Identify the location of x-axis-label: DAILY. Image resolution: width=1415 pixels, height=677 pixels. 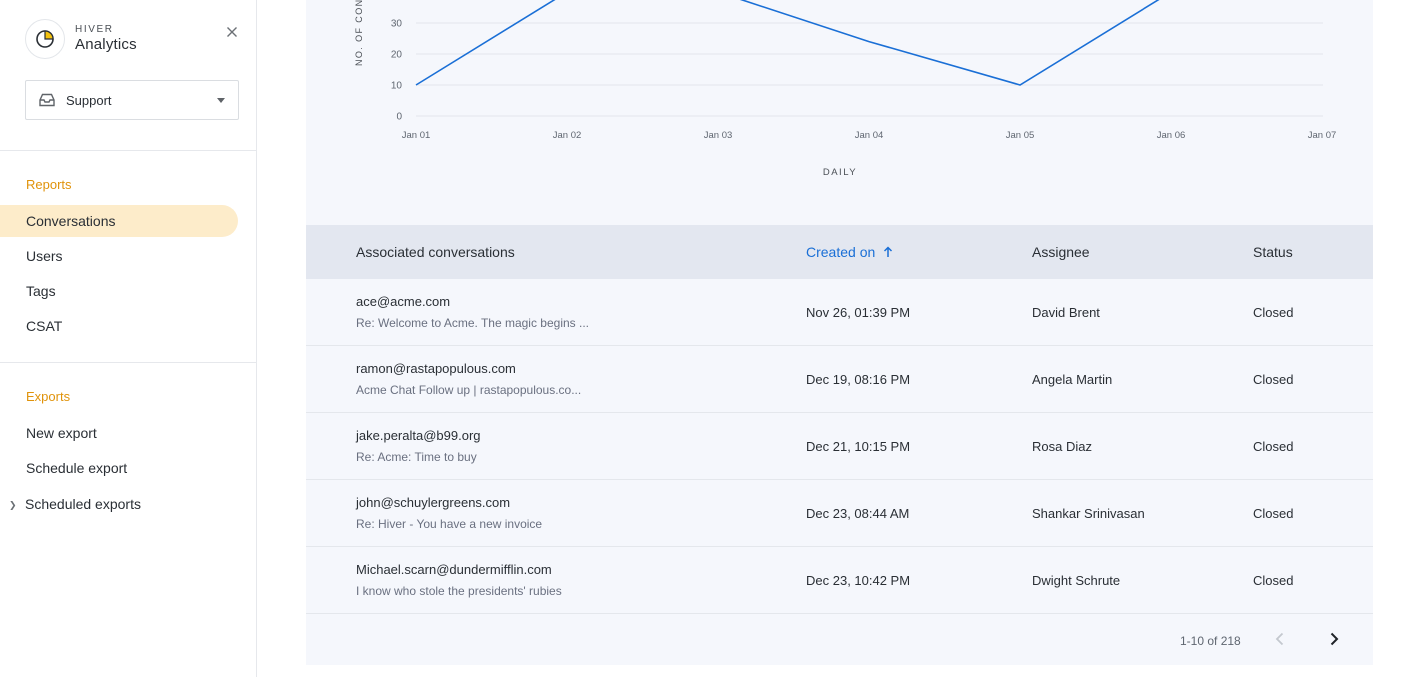
(840, 172).